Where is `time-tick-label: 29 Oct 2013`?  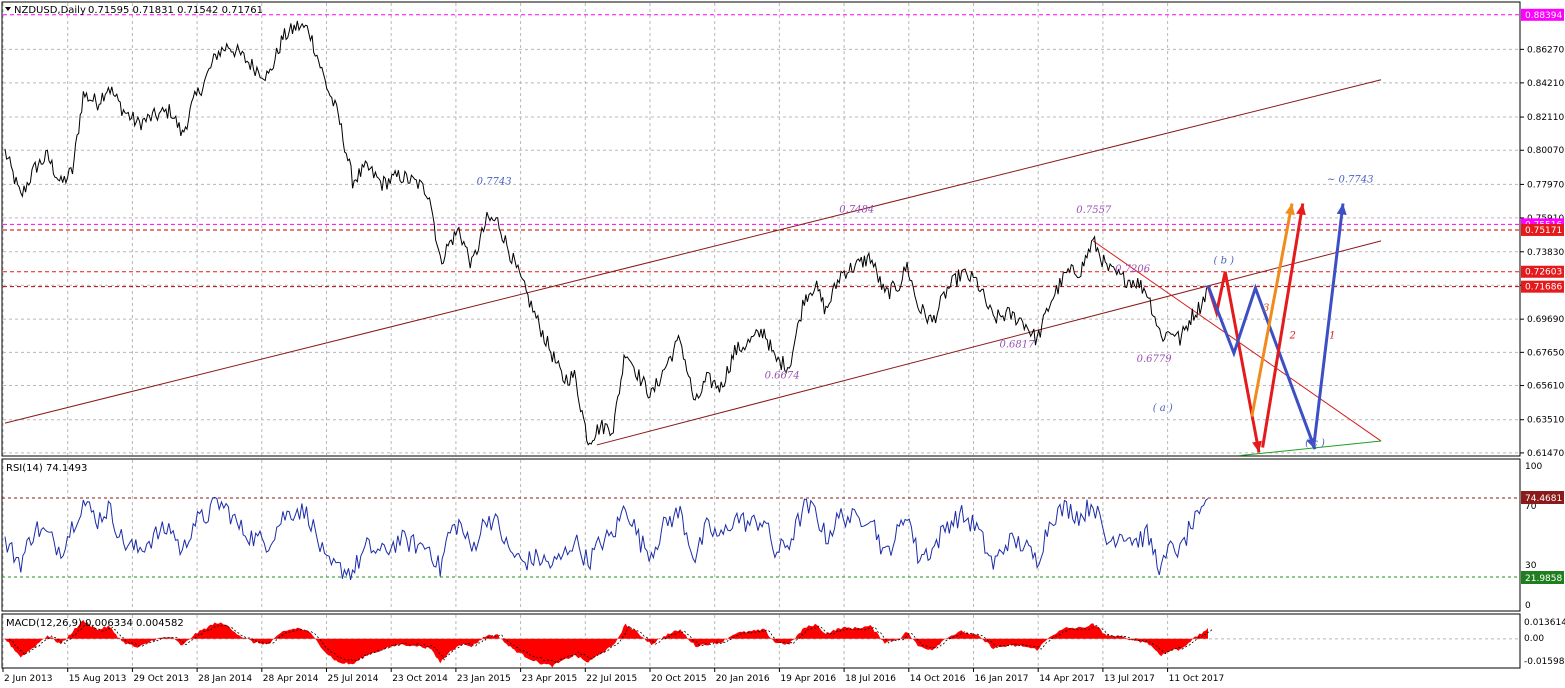
time-tick-label: 29 Oct 2013 is located at coordinates (161, 679).